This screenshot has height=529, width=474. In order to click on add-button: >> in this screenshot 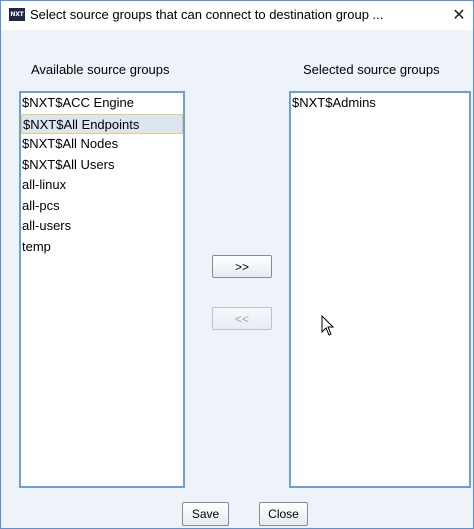, I will do `click(242, 266)`.